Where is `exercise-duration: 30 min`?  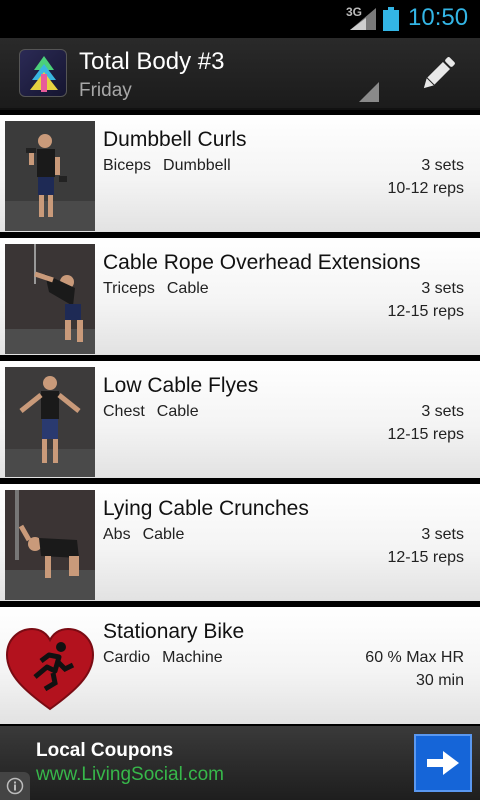 exercise-duration: 30 min is located at coordinates (439, 680).